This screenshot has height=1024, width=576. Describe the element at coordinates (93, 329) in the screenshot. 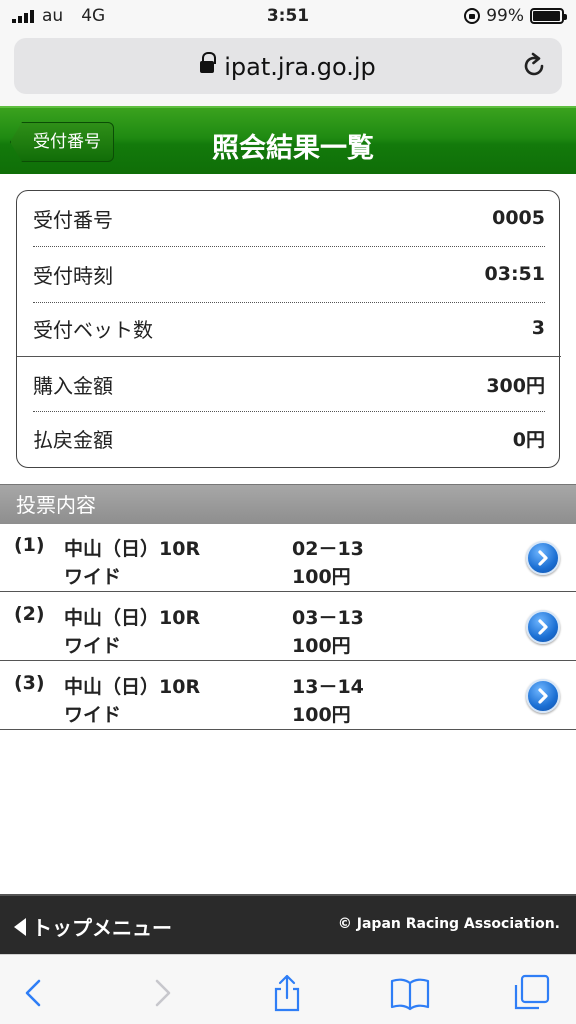

I see `receipt-label: 受付ベット数` at that location.